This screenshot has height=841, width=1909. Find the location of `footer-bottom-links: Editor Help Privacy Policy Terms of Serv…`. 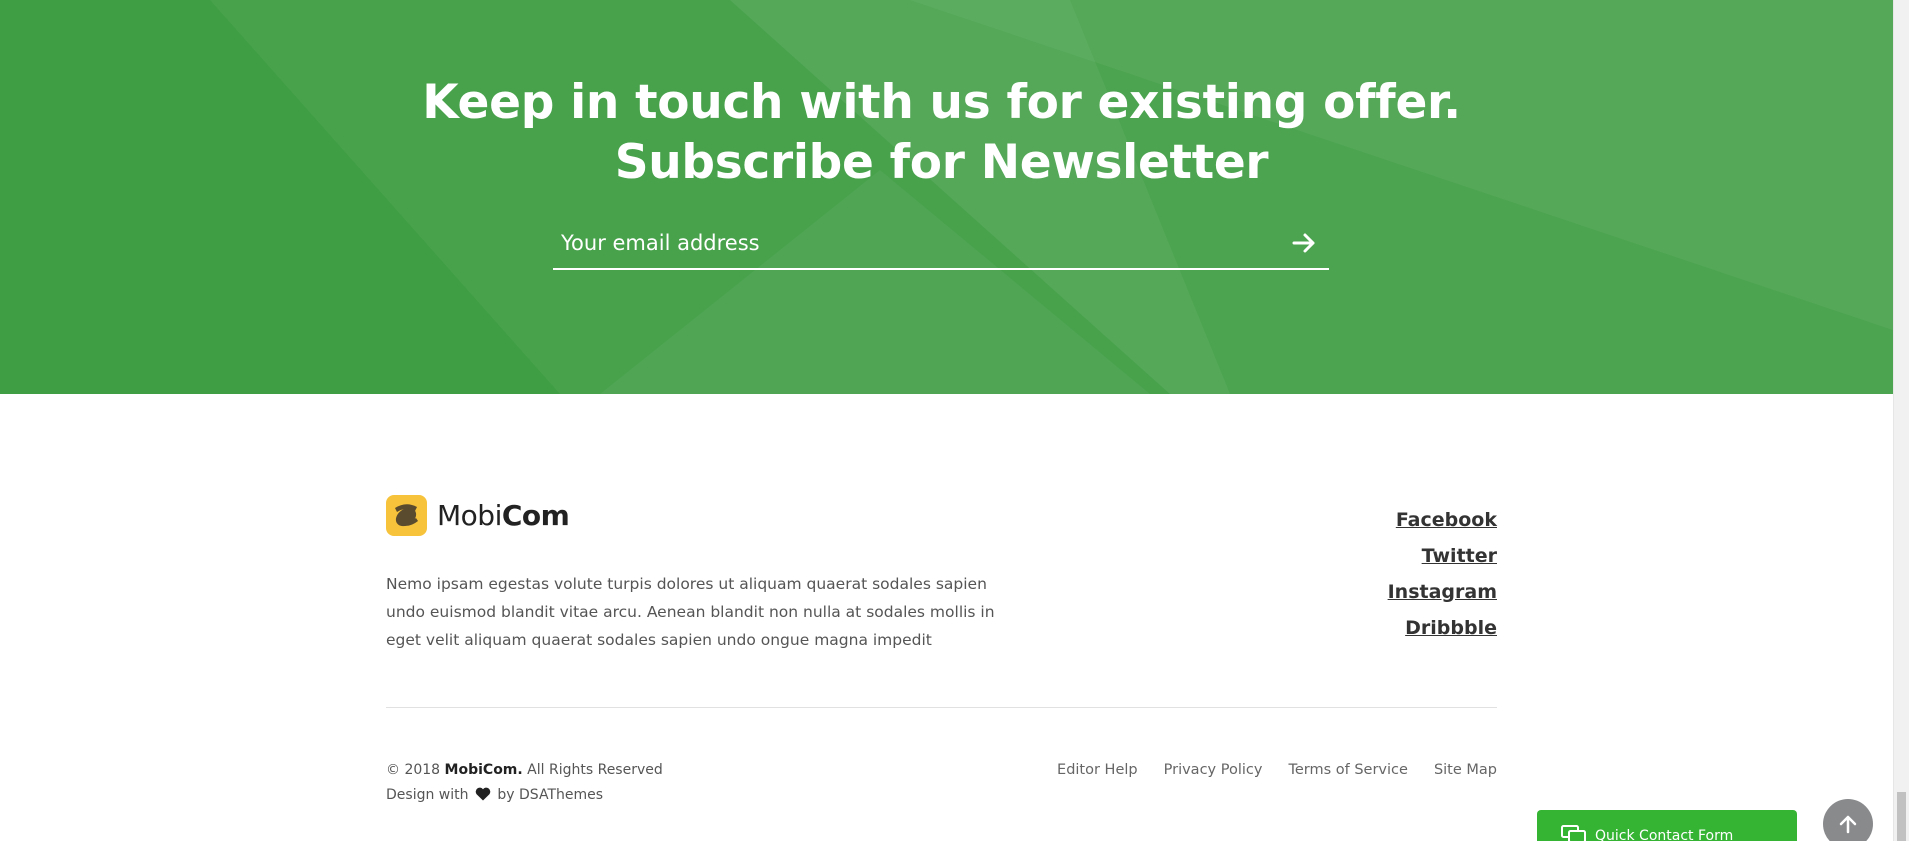

footer-bottom-links: Editor Help Privacy Policy Terms of Serv… is located at coordinates (1277, 770).